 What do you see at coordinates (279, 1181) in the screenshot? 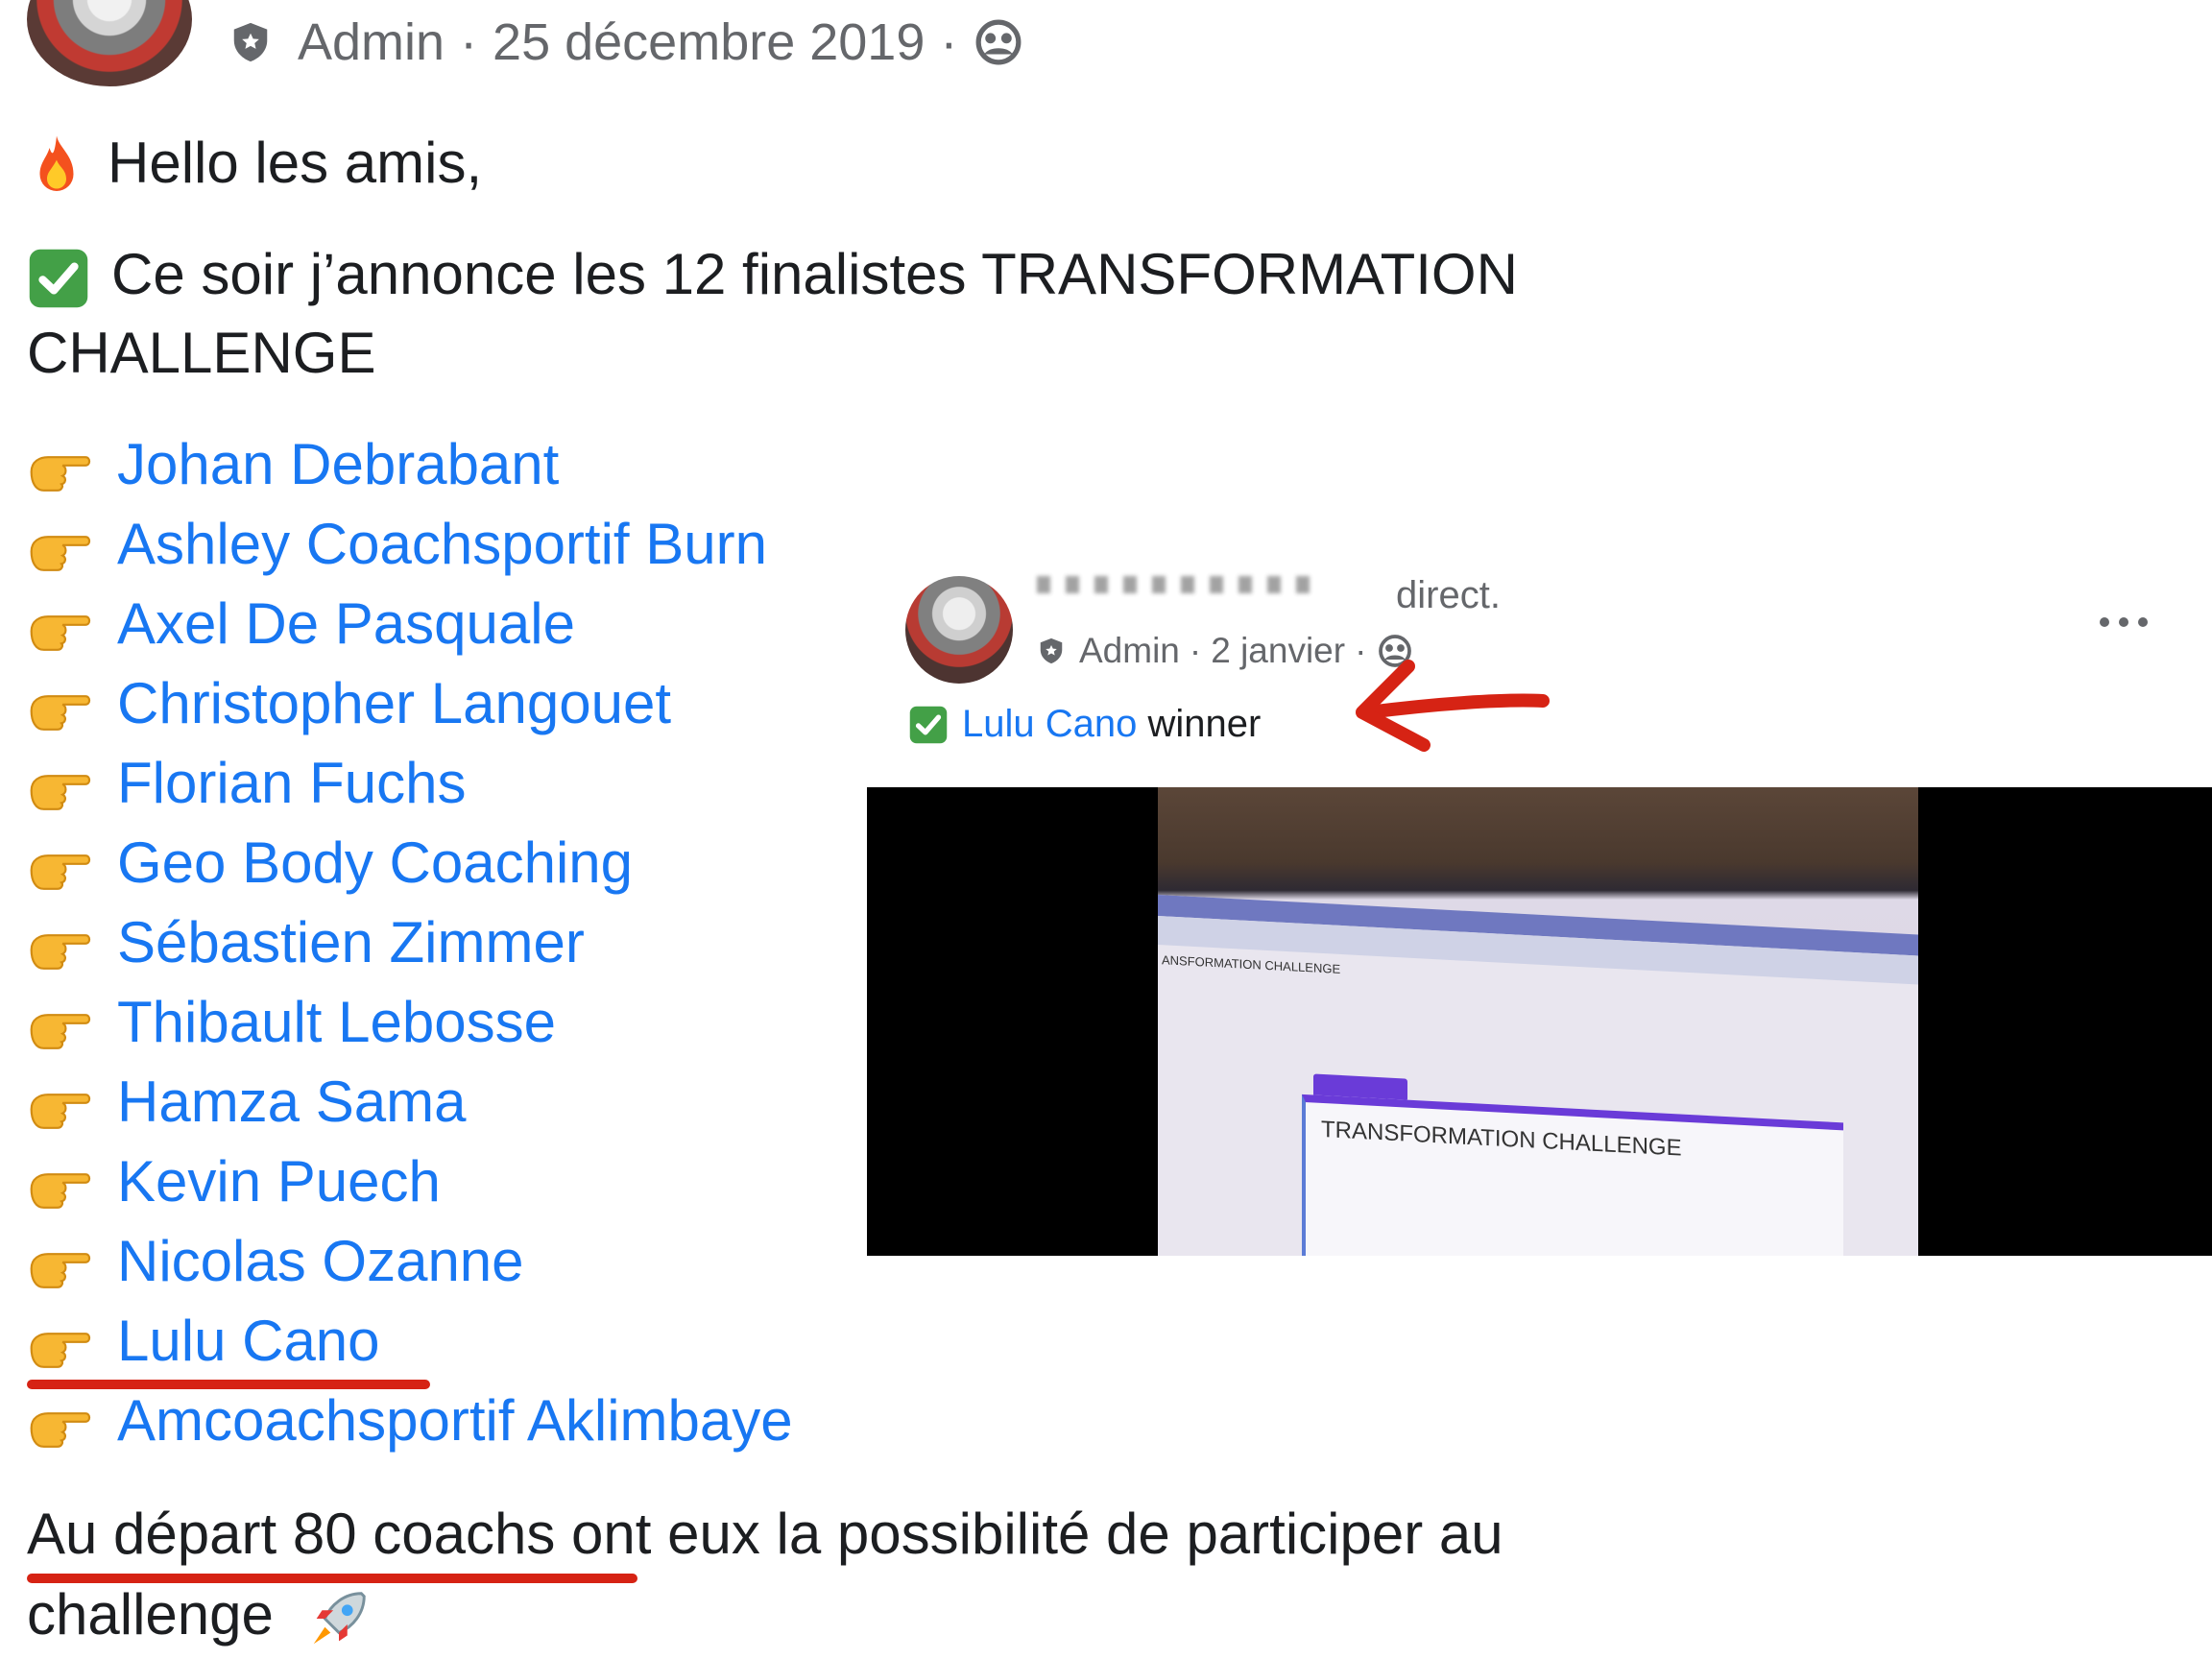
I see `finalist-link: Kevin Puech` at bounding box center [279, 1181].